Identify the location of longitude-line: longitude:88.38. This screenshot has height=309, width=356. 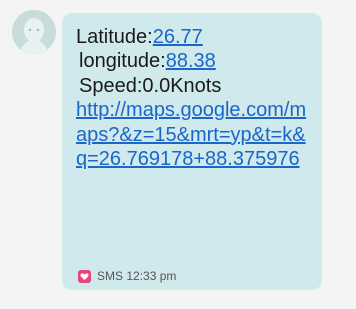
(196, 61).